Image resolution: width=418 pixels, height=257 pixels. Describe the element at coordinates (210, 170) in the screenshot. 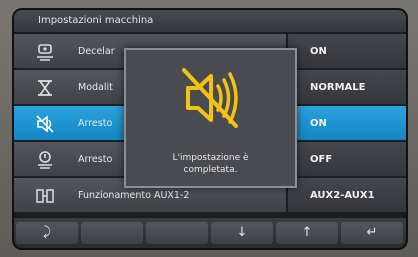

I see `dialog-message-line2: completata.` at that location.